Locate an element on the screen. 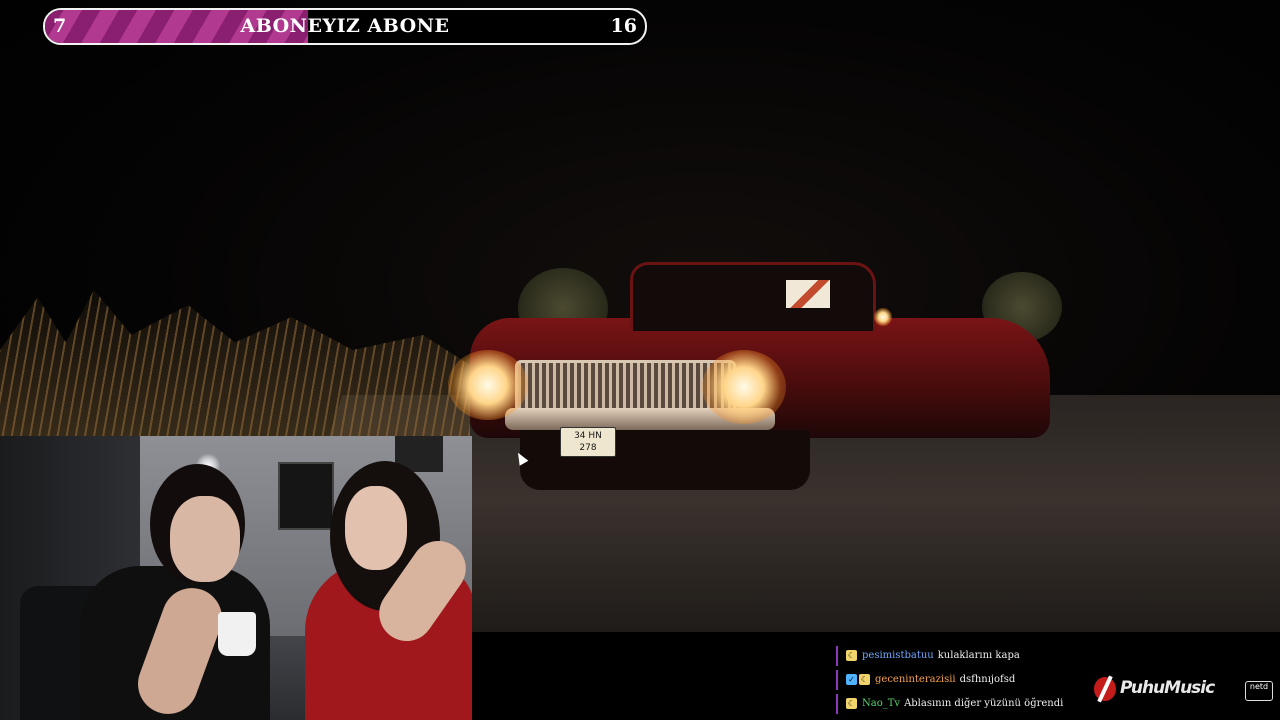  plate-line-2: 278 is located at coordinates (588, 448).